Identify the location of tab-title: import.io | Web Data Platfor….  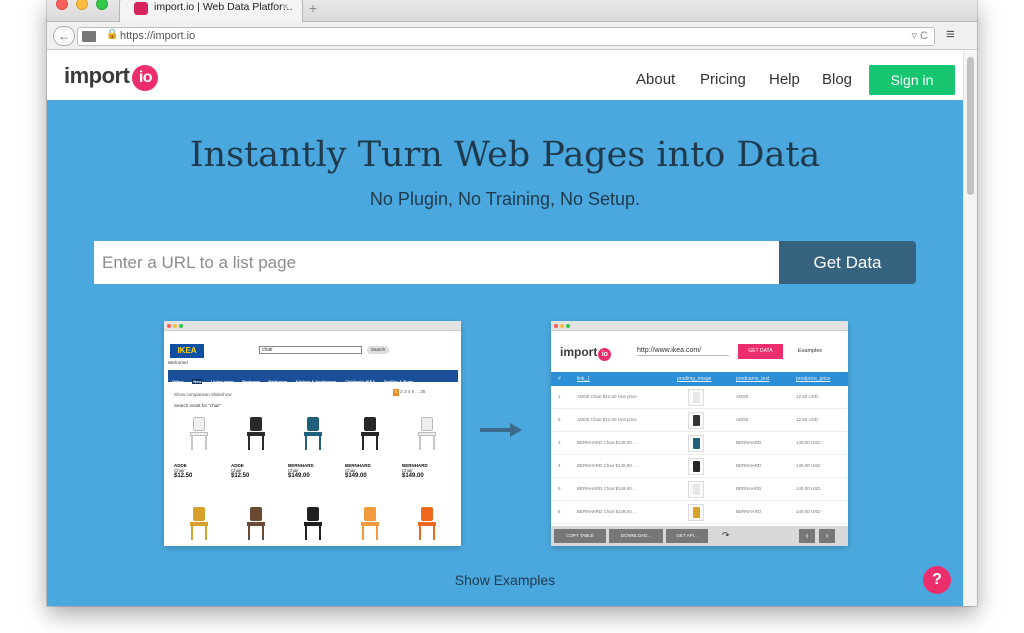
(224, 7).